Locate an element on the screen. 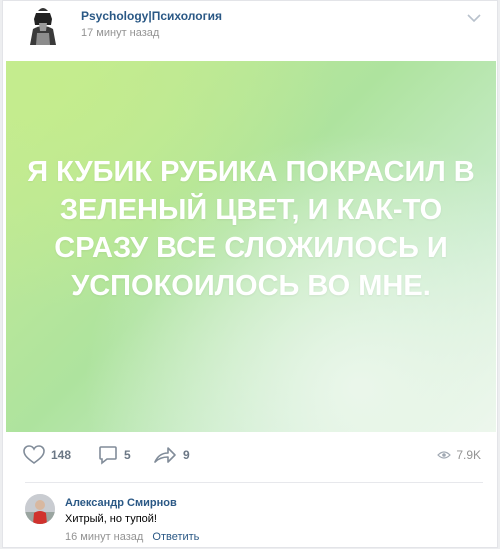  views-counter: 7.9K is located at coordinates (459, 455).